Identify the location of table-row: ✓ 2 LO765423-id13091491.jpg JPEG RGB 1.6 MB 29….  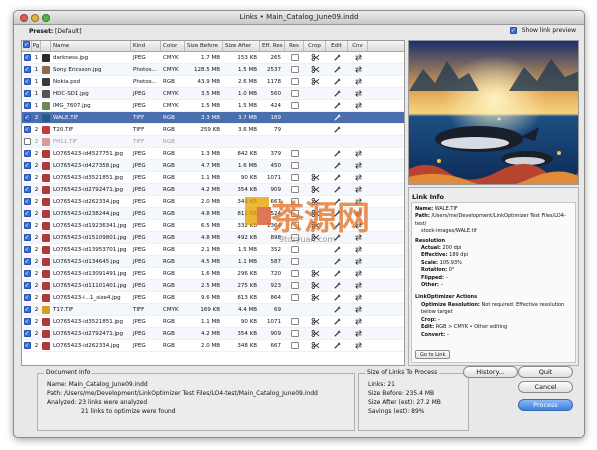
(213, 274).